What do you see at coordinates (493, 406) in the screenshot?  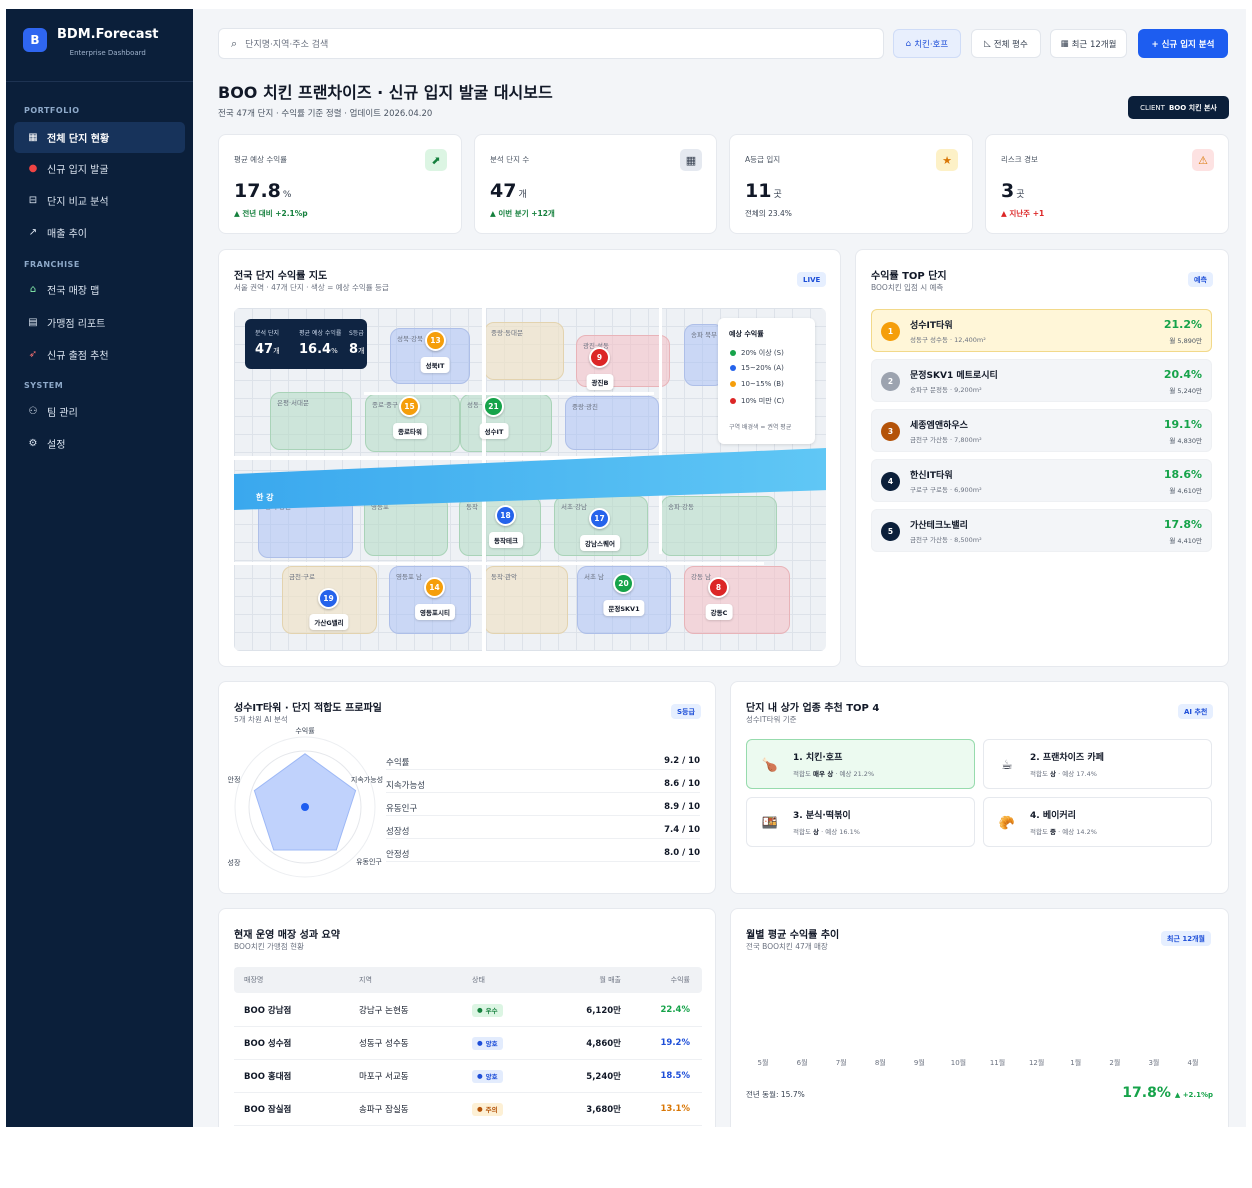 I see `map-pin: 21` at bounding box center [493, 406].